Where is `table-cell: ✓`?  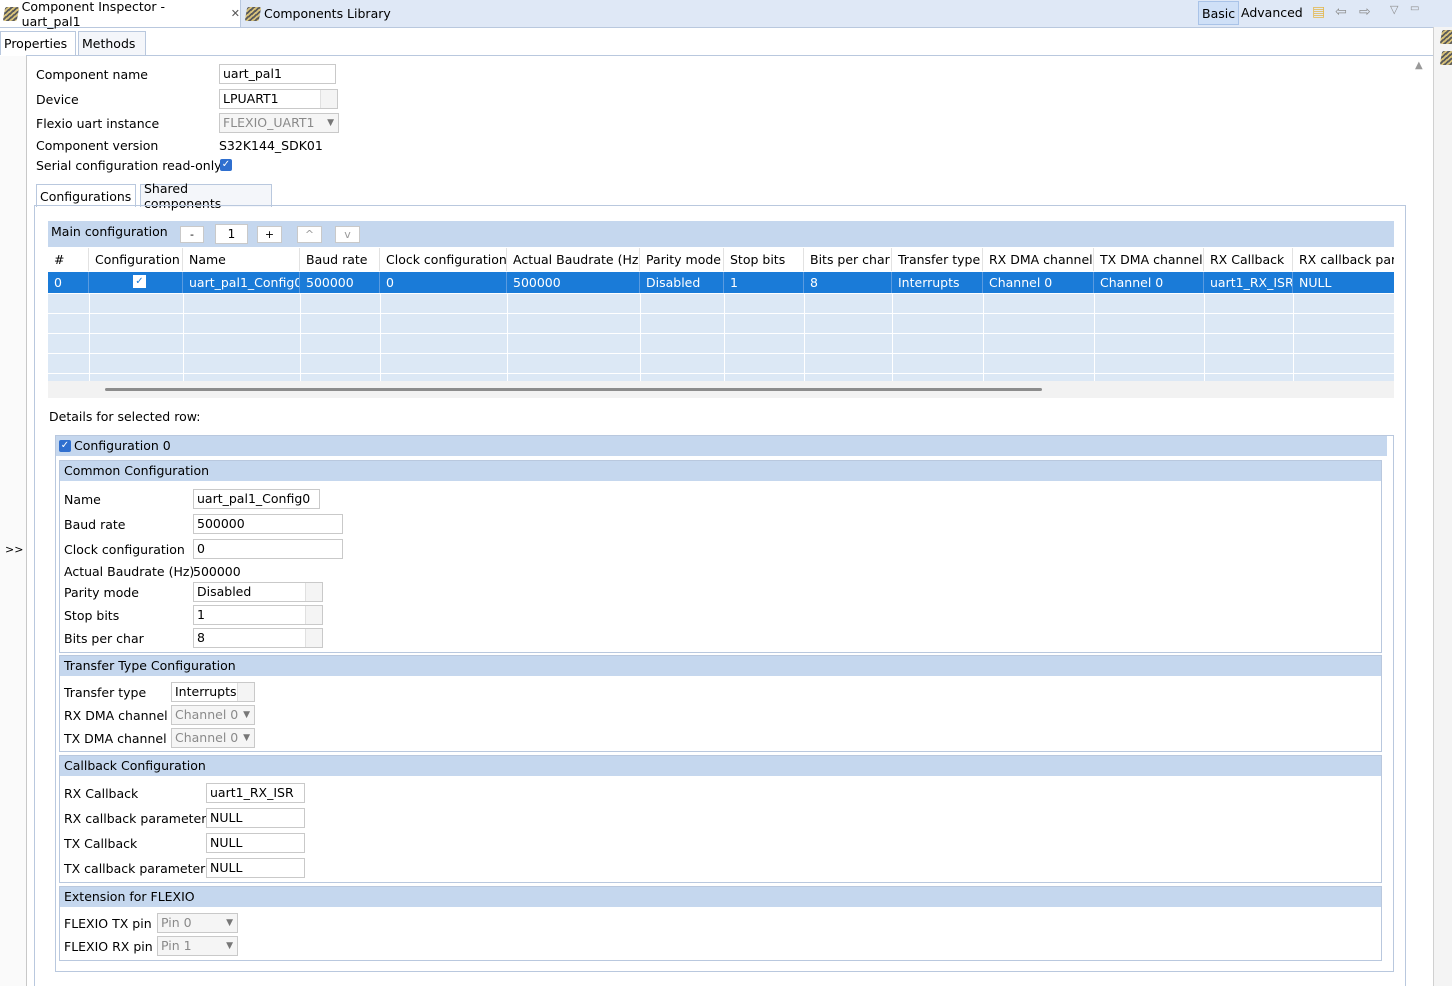 table-cell: ✓ is located at coordinates (136, 282).